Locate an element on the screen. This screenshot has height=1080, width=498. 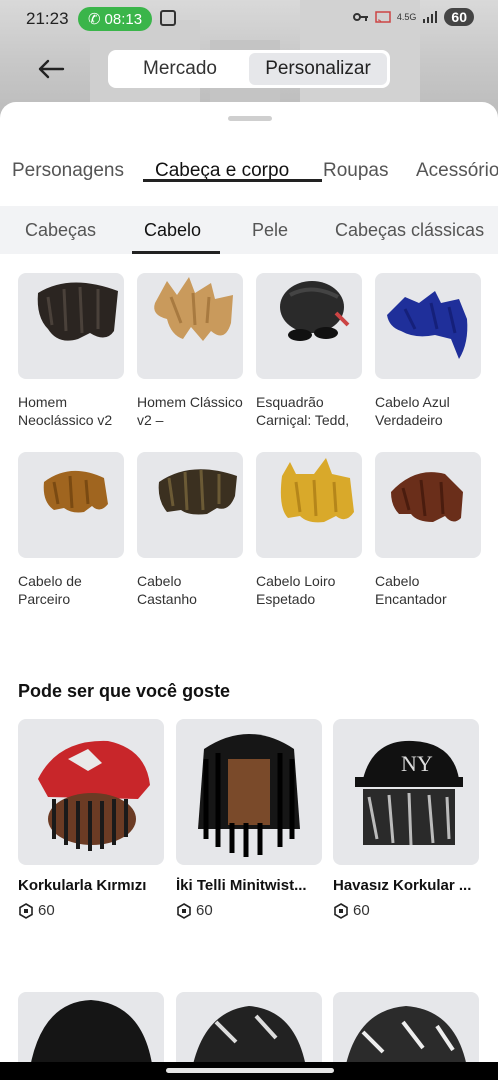
vpn-key-icon is located at coordinates (360, 17).